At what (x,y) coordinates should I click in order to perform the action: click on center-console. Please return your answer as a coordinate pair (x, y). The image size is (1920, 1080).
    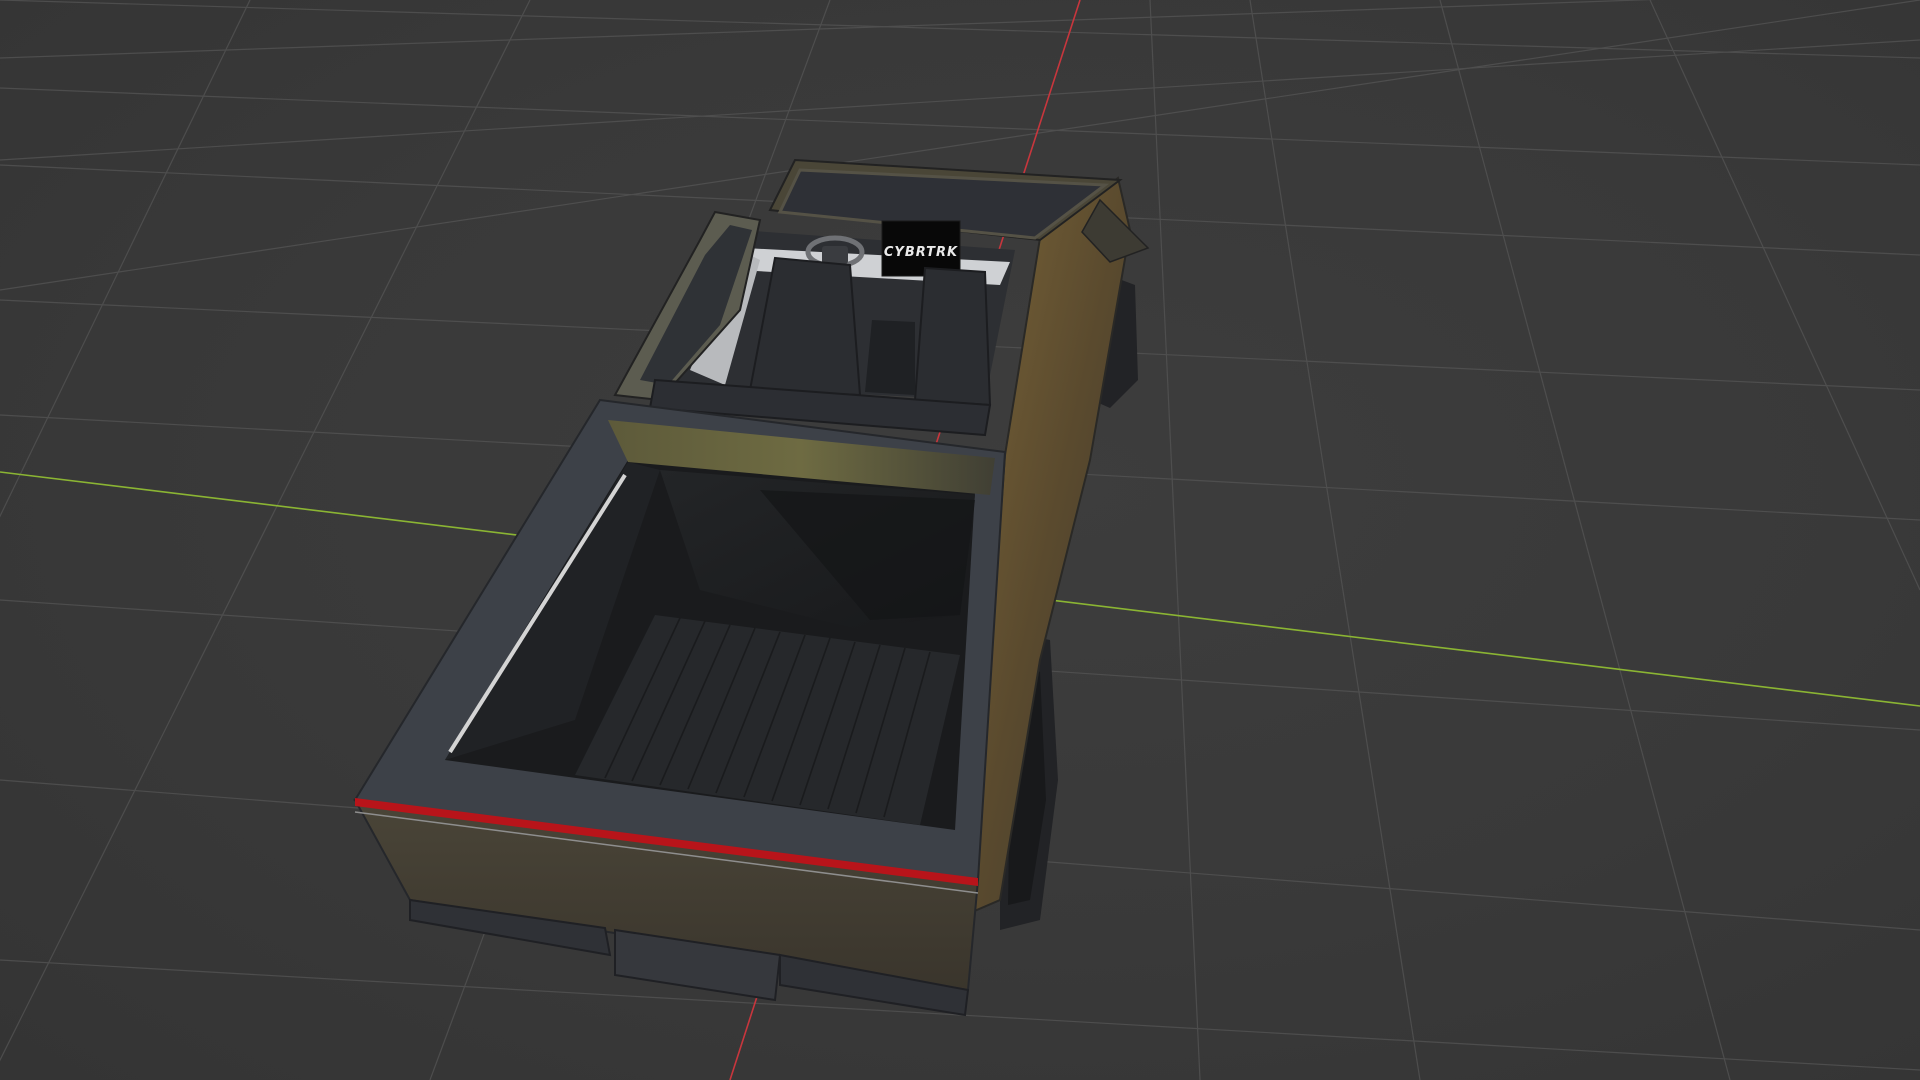
    Looking at the image, I should click on (890, 357).